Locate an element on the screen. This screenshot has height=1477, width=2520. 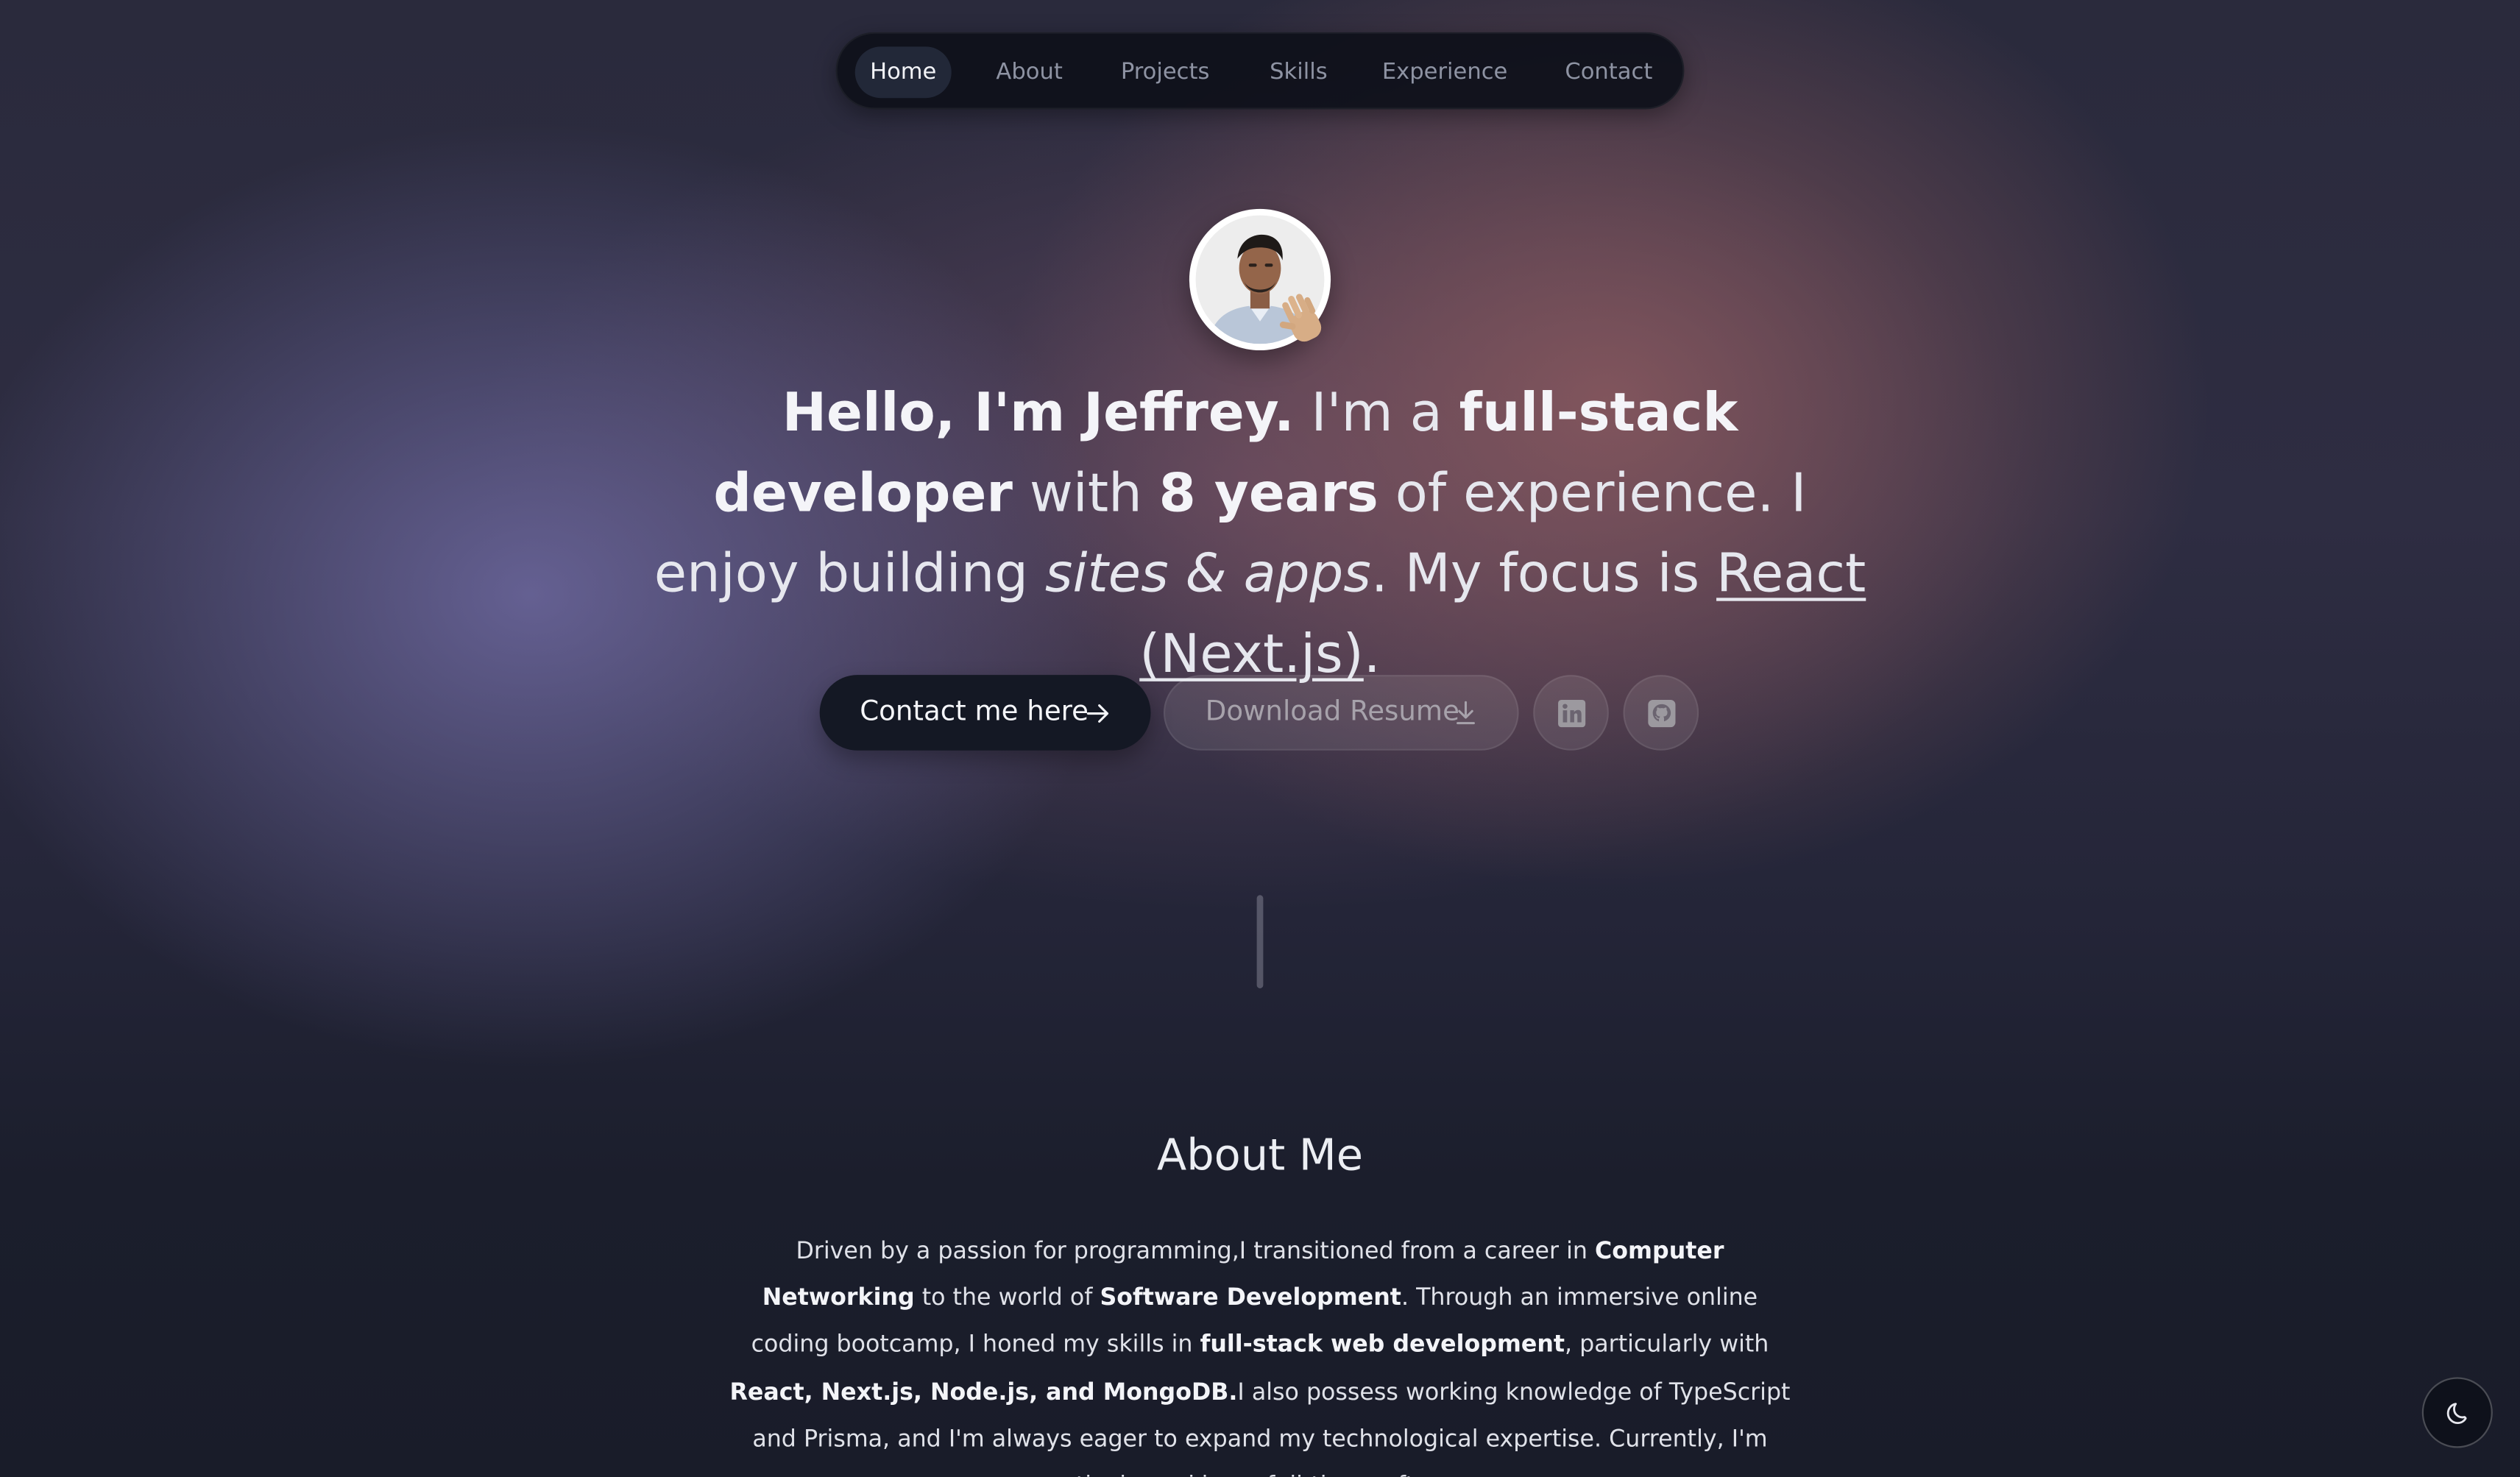
linkedin-icon is located at coordinates (1572, 713).